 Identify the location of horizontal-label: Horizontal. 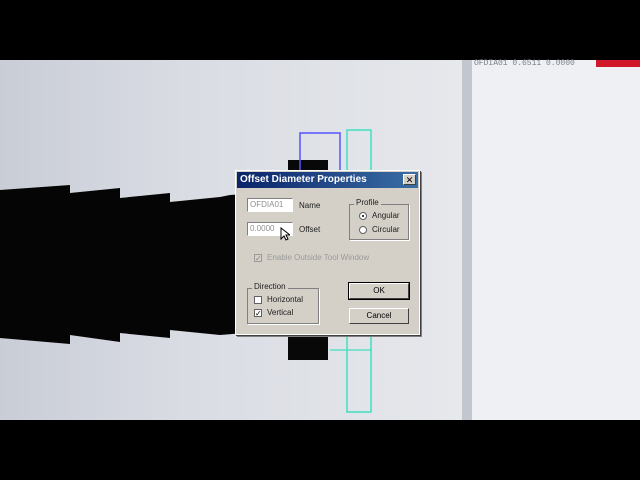
(285, 299).